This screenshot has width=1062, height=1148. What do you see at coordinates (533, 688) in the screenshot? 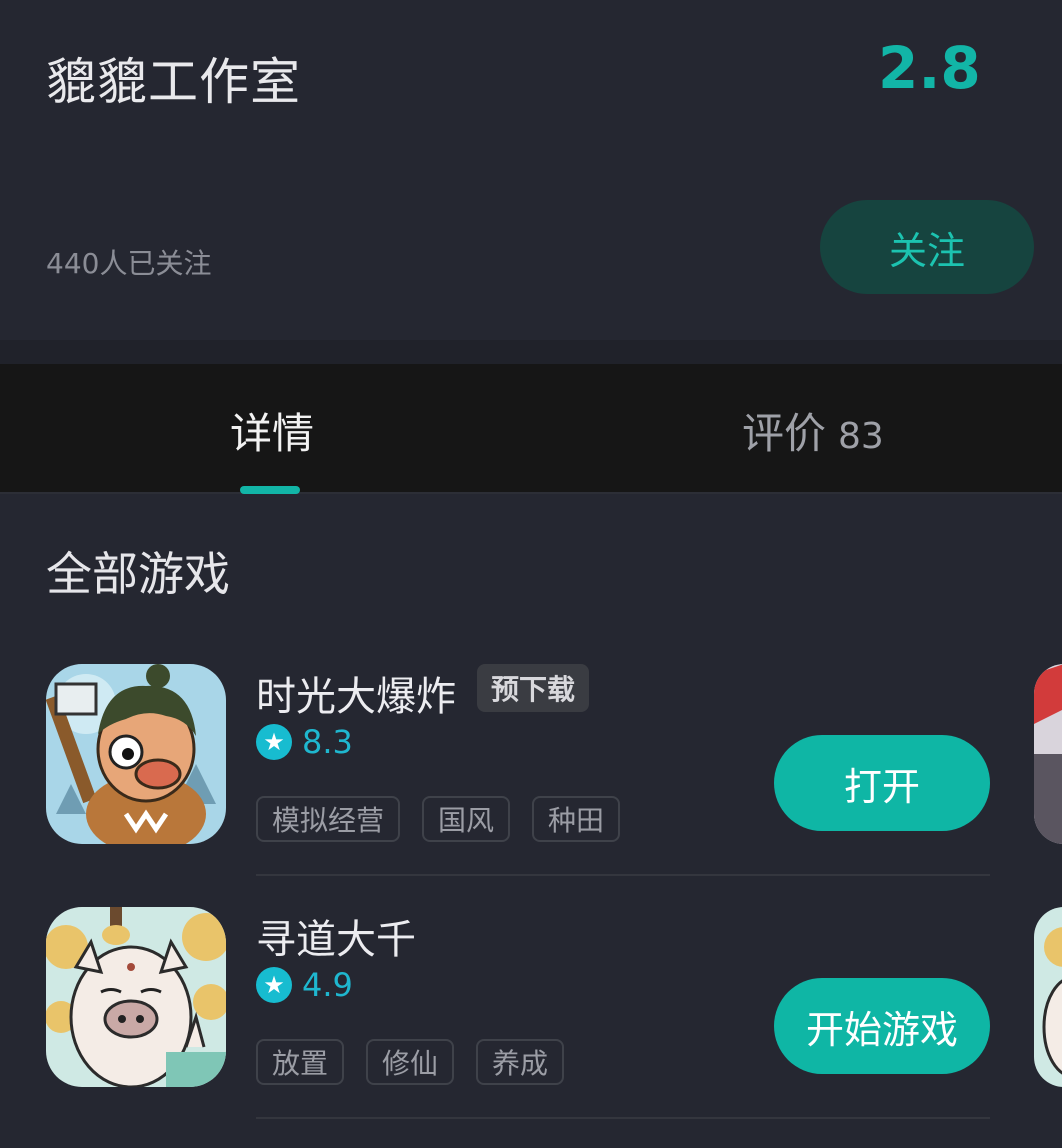
I see `pre-download-badge: 预下载` at bounding box center [533, 688].